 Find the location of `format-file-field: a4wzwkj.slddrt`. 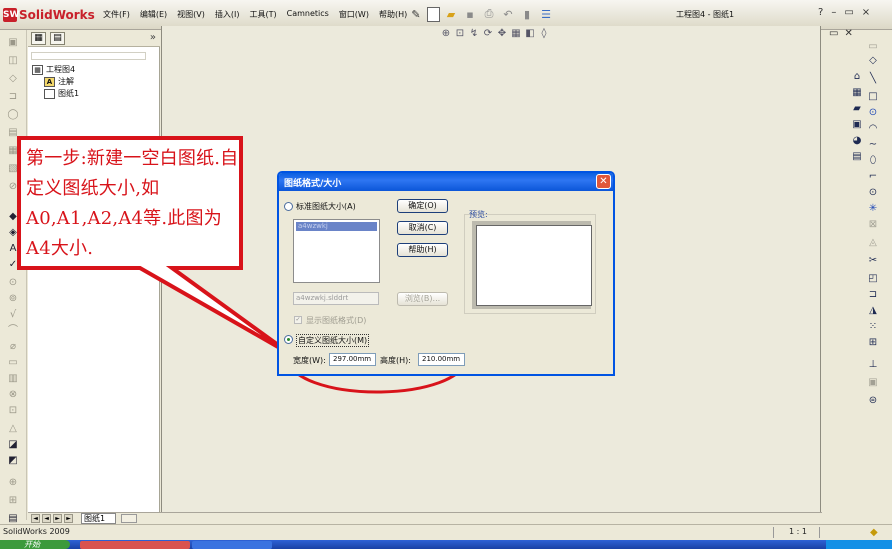

format-file-field: a4wzwkj.slddrt is located at coordinates (336, 298).